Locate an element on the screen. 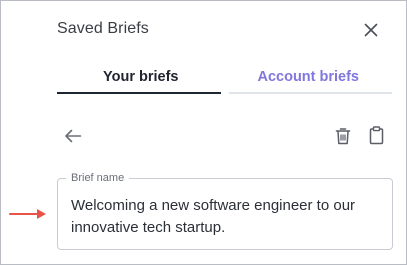 This screenshot has height=265, width=407. delete-button is located at coordinates (343, 136).